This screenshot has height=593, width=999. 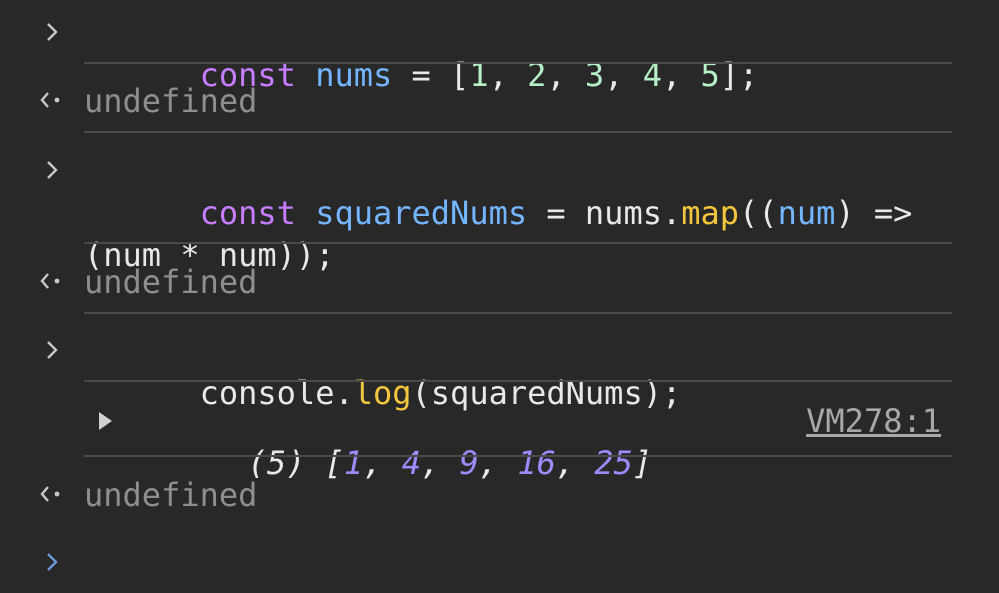 I want to click on triangle-right-icon, so click(x=105, y=421).